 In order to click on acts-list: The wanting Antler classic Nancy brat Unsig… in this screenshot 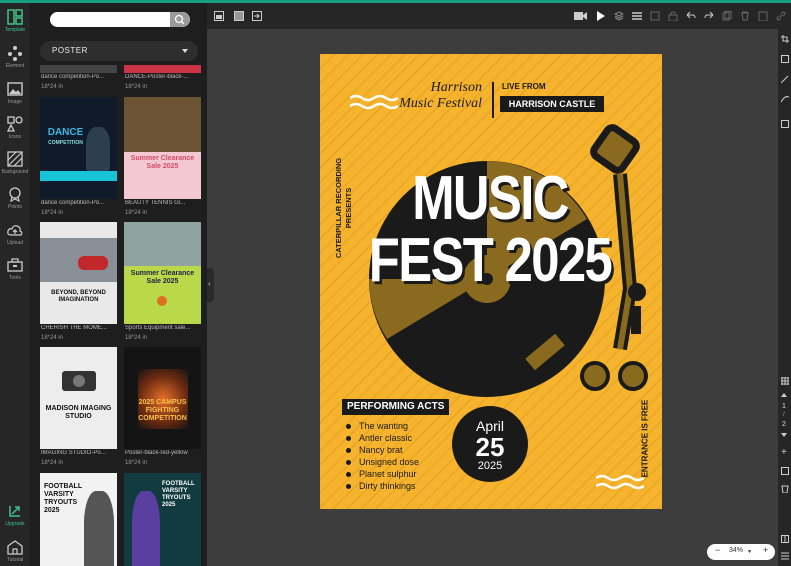, I will do `click(382, 456)`.